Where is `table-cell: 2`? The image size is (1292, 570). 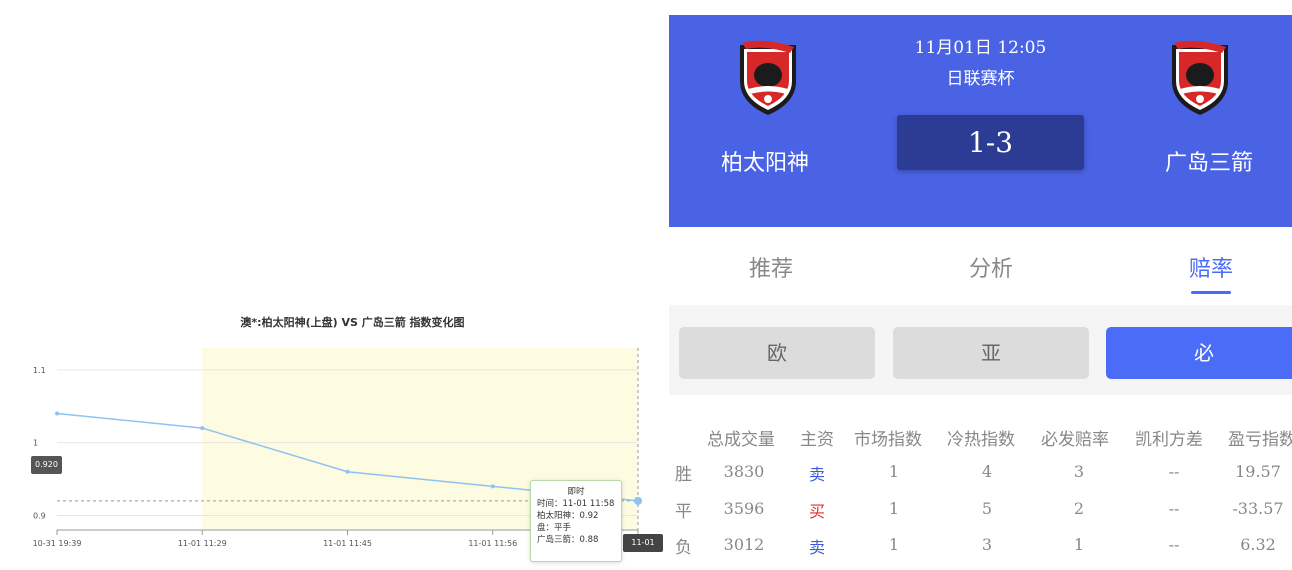
table-cell: 2 is located at coordinates (1079, 508).